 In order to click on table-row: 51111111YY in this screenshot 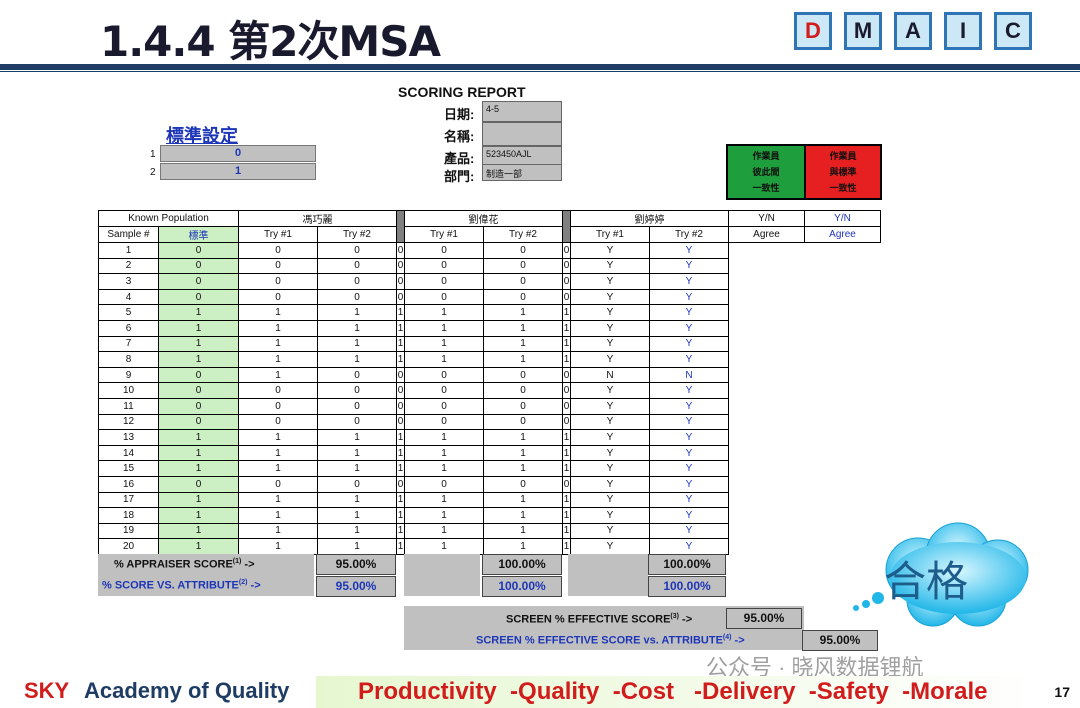, I will do `click(489, 312)`.